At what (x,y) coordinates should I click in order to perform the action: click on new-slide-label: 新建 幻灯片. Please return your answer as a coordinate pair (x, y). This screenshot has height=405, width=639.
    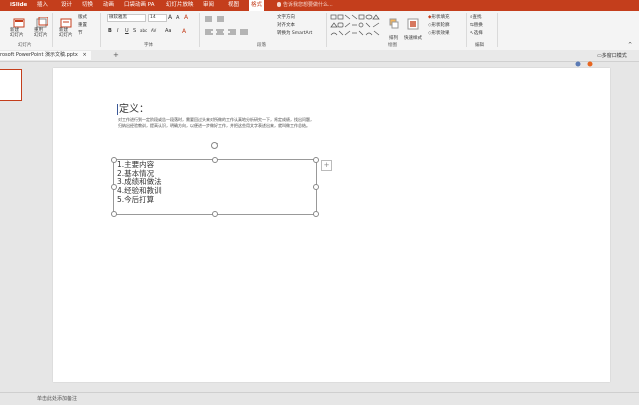
    Looking at the image, I should click on (17, 33).